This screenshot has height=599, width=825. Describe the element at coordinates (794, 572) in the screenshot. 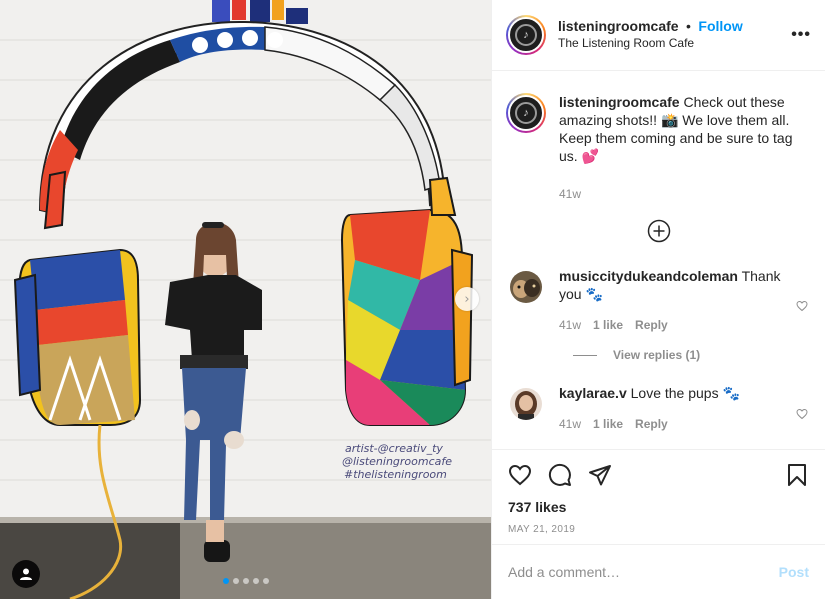

I see `post-comment-button: Post` at that location.